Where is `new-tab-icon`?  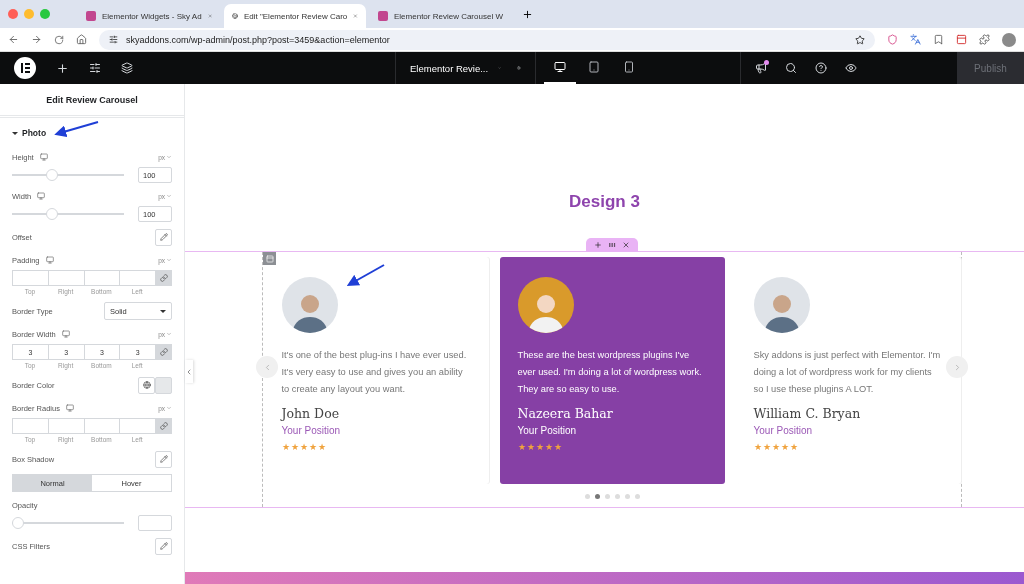 new-tab-icon is located at coordinates (527, 14).